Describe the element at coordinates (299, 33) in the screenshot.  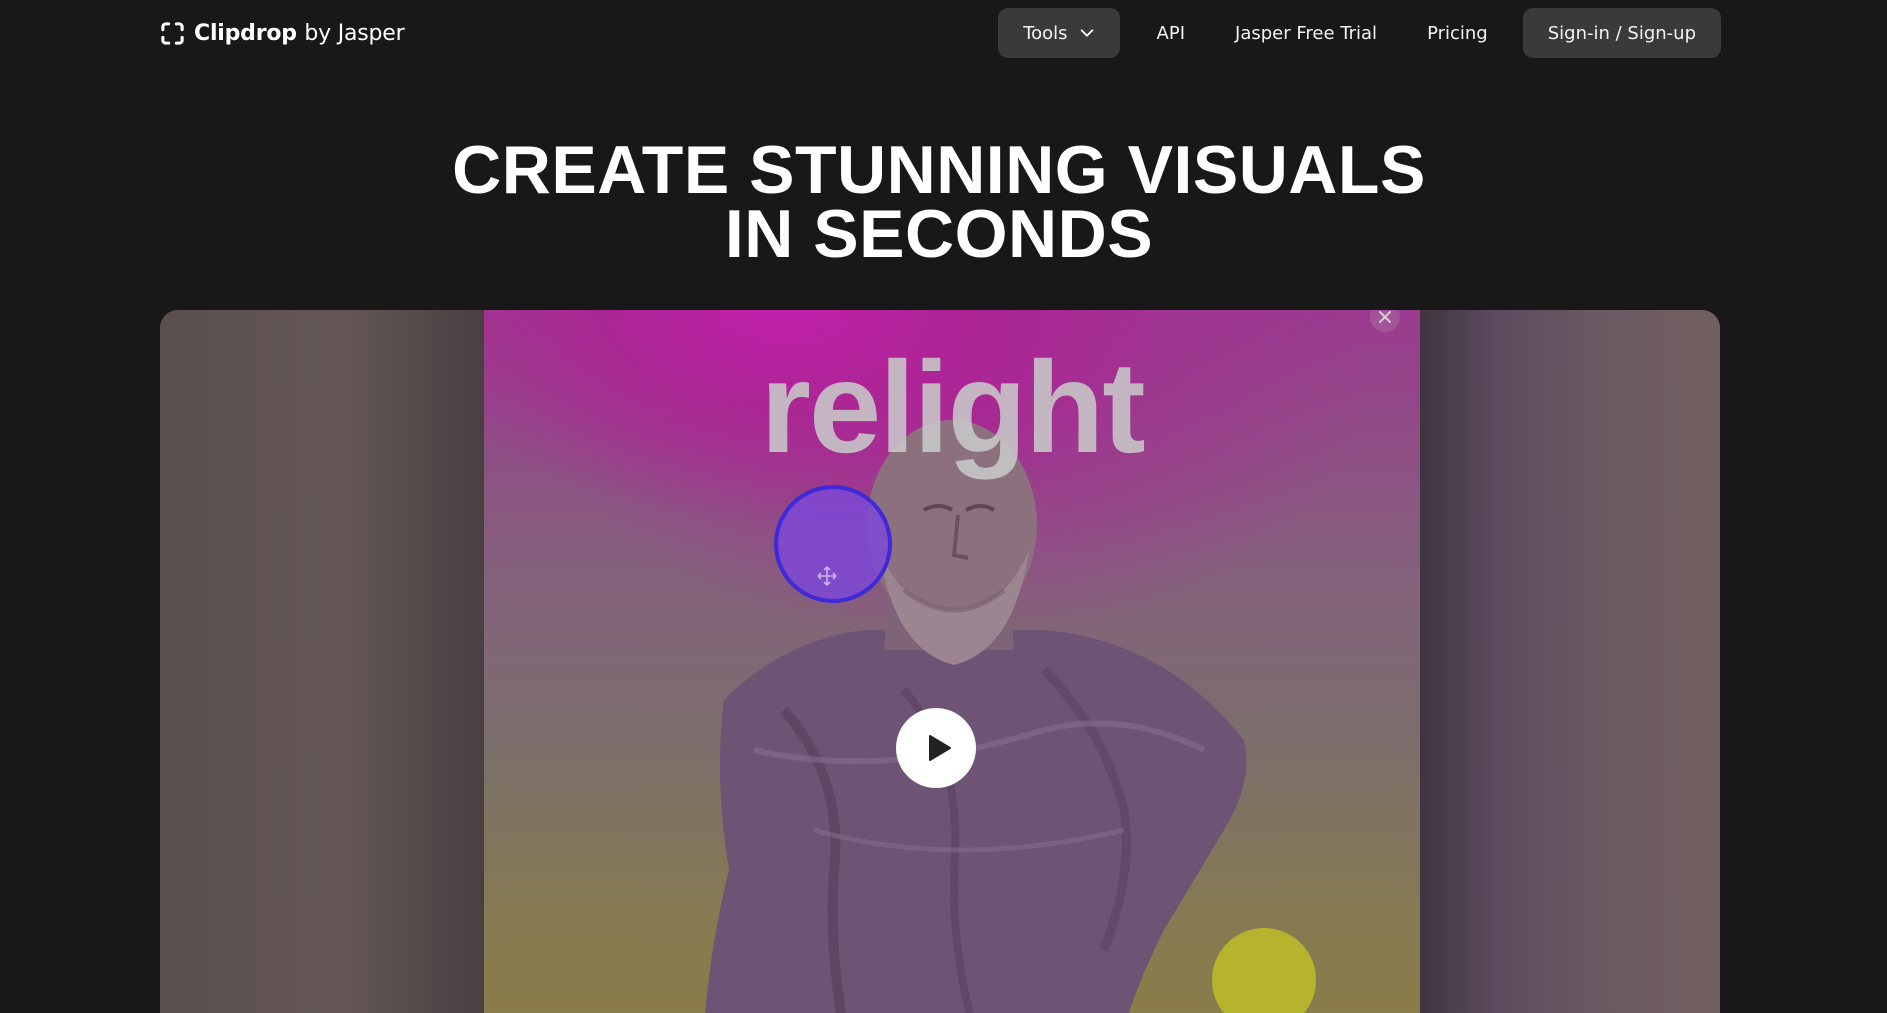
I see `logo-text: Clipdrop by Jasper` at that location.